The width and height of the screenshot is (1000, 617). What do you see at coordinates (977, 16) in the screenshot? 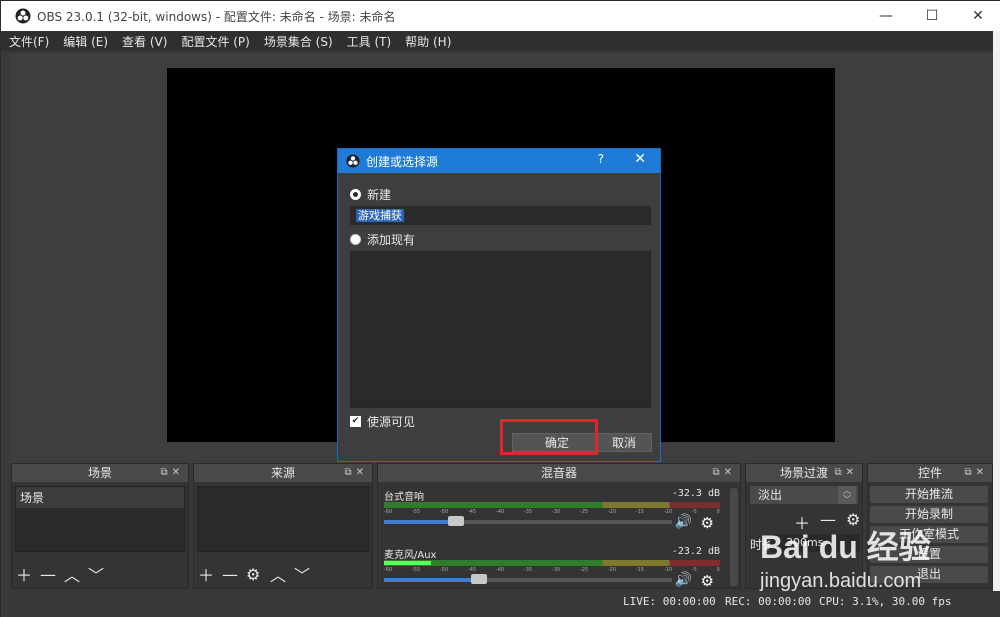
I see `close-button: ✕` at bounding box center [977, 16].